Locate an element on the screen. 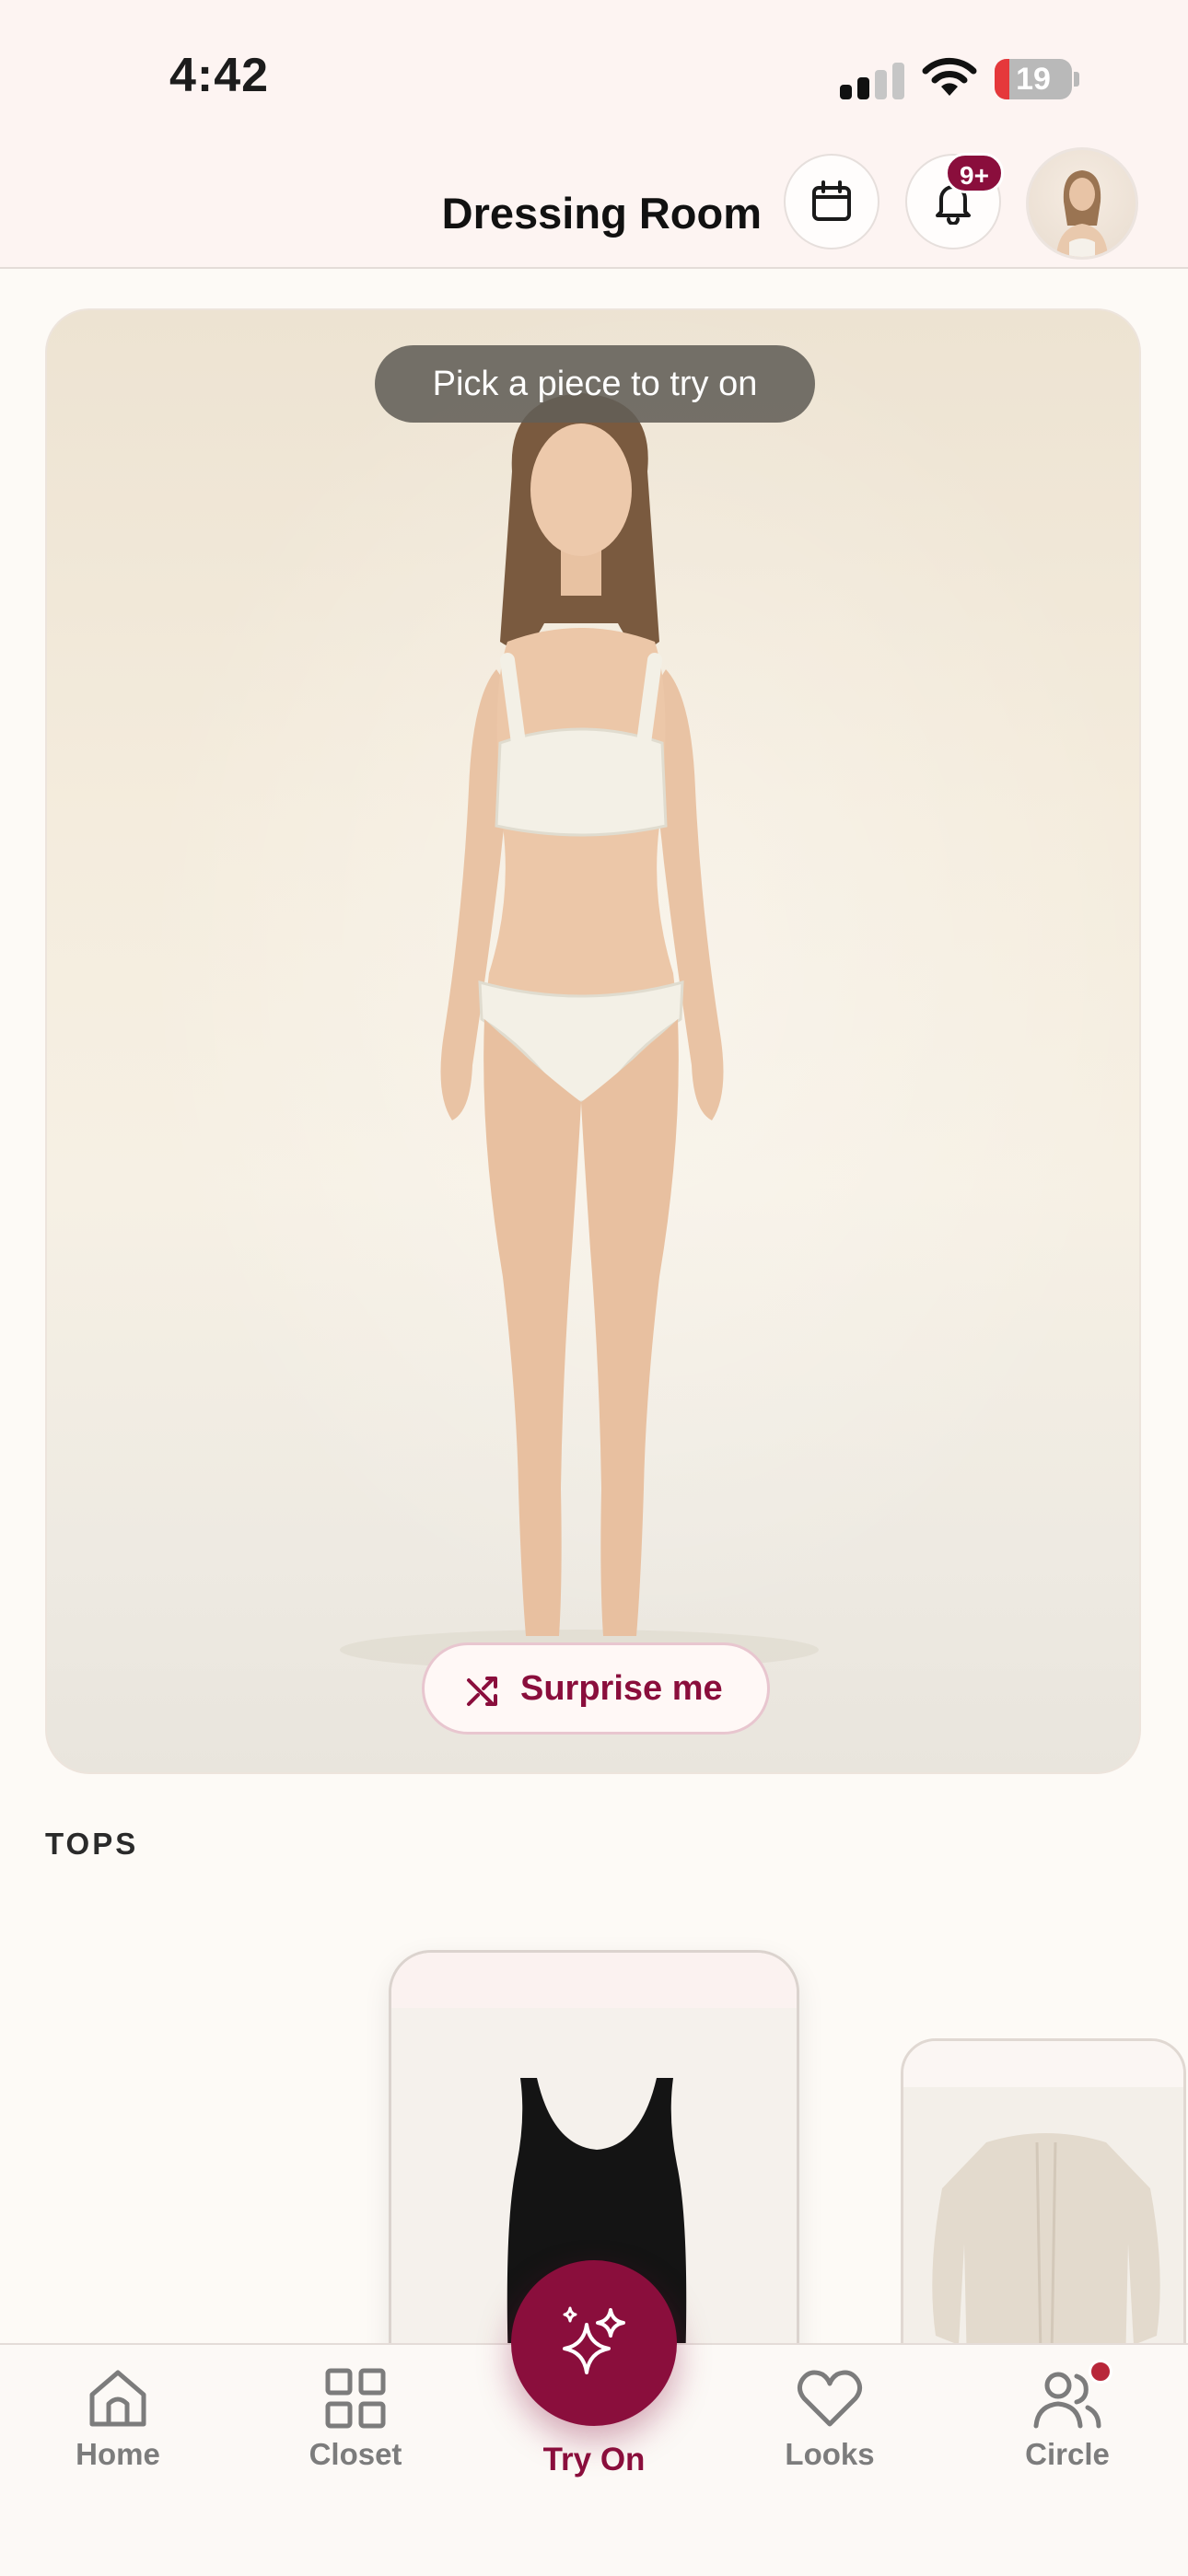  page-title: Dressing Room is located at coordinates (601, 213).